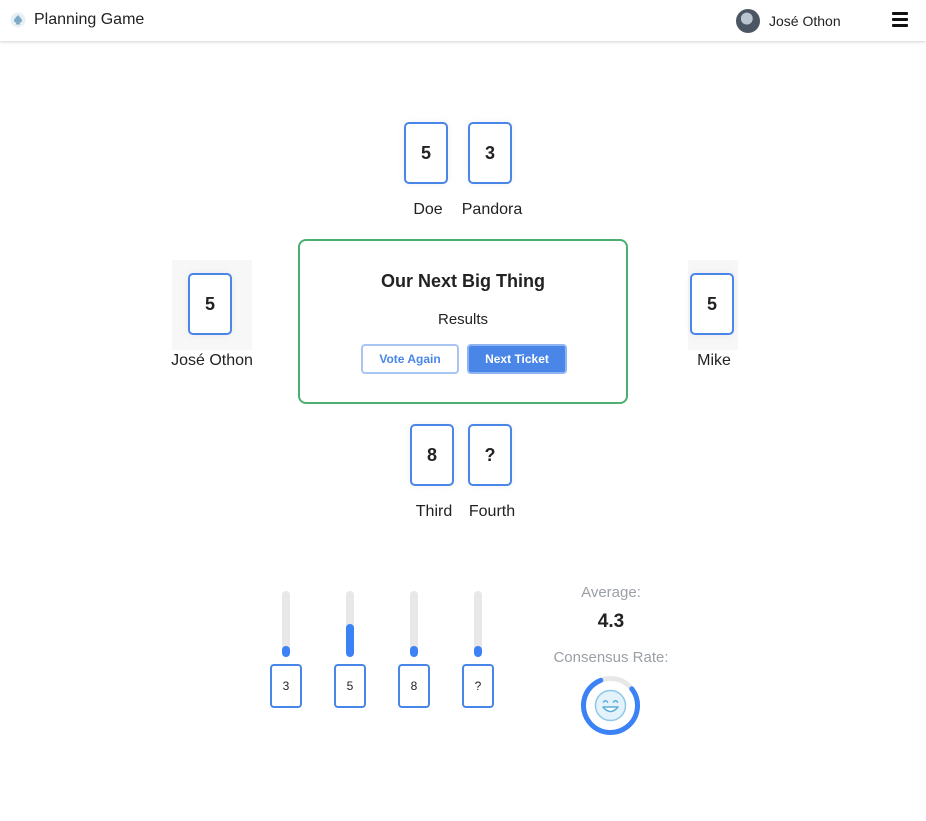 The width and height of the screenshot is (926, 821). I want to click on player-name-mike: Mike, so click(714, 360).